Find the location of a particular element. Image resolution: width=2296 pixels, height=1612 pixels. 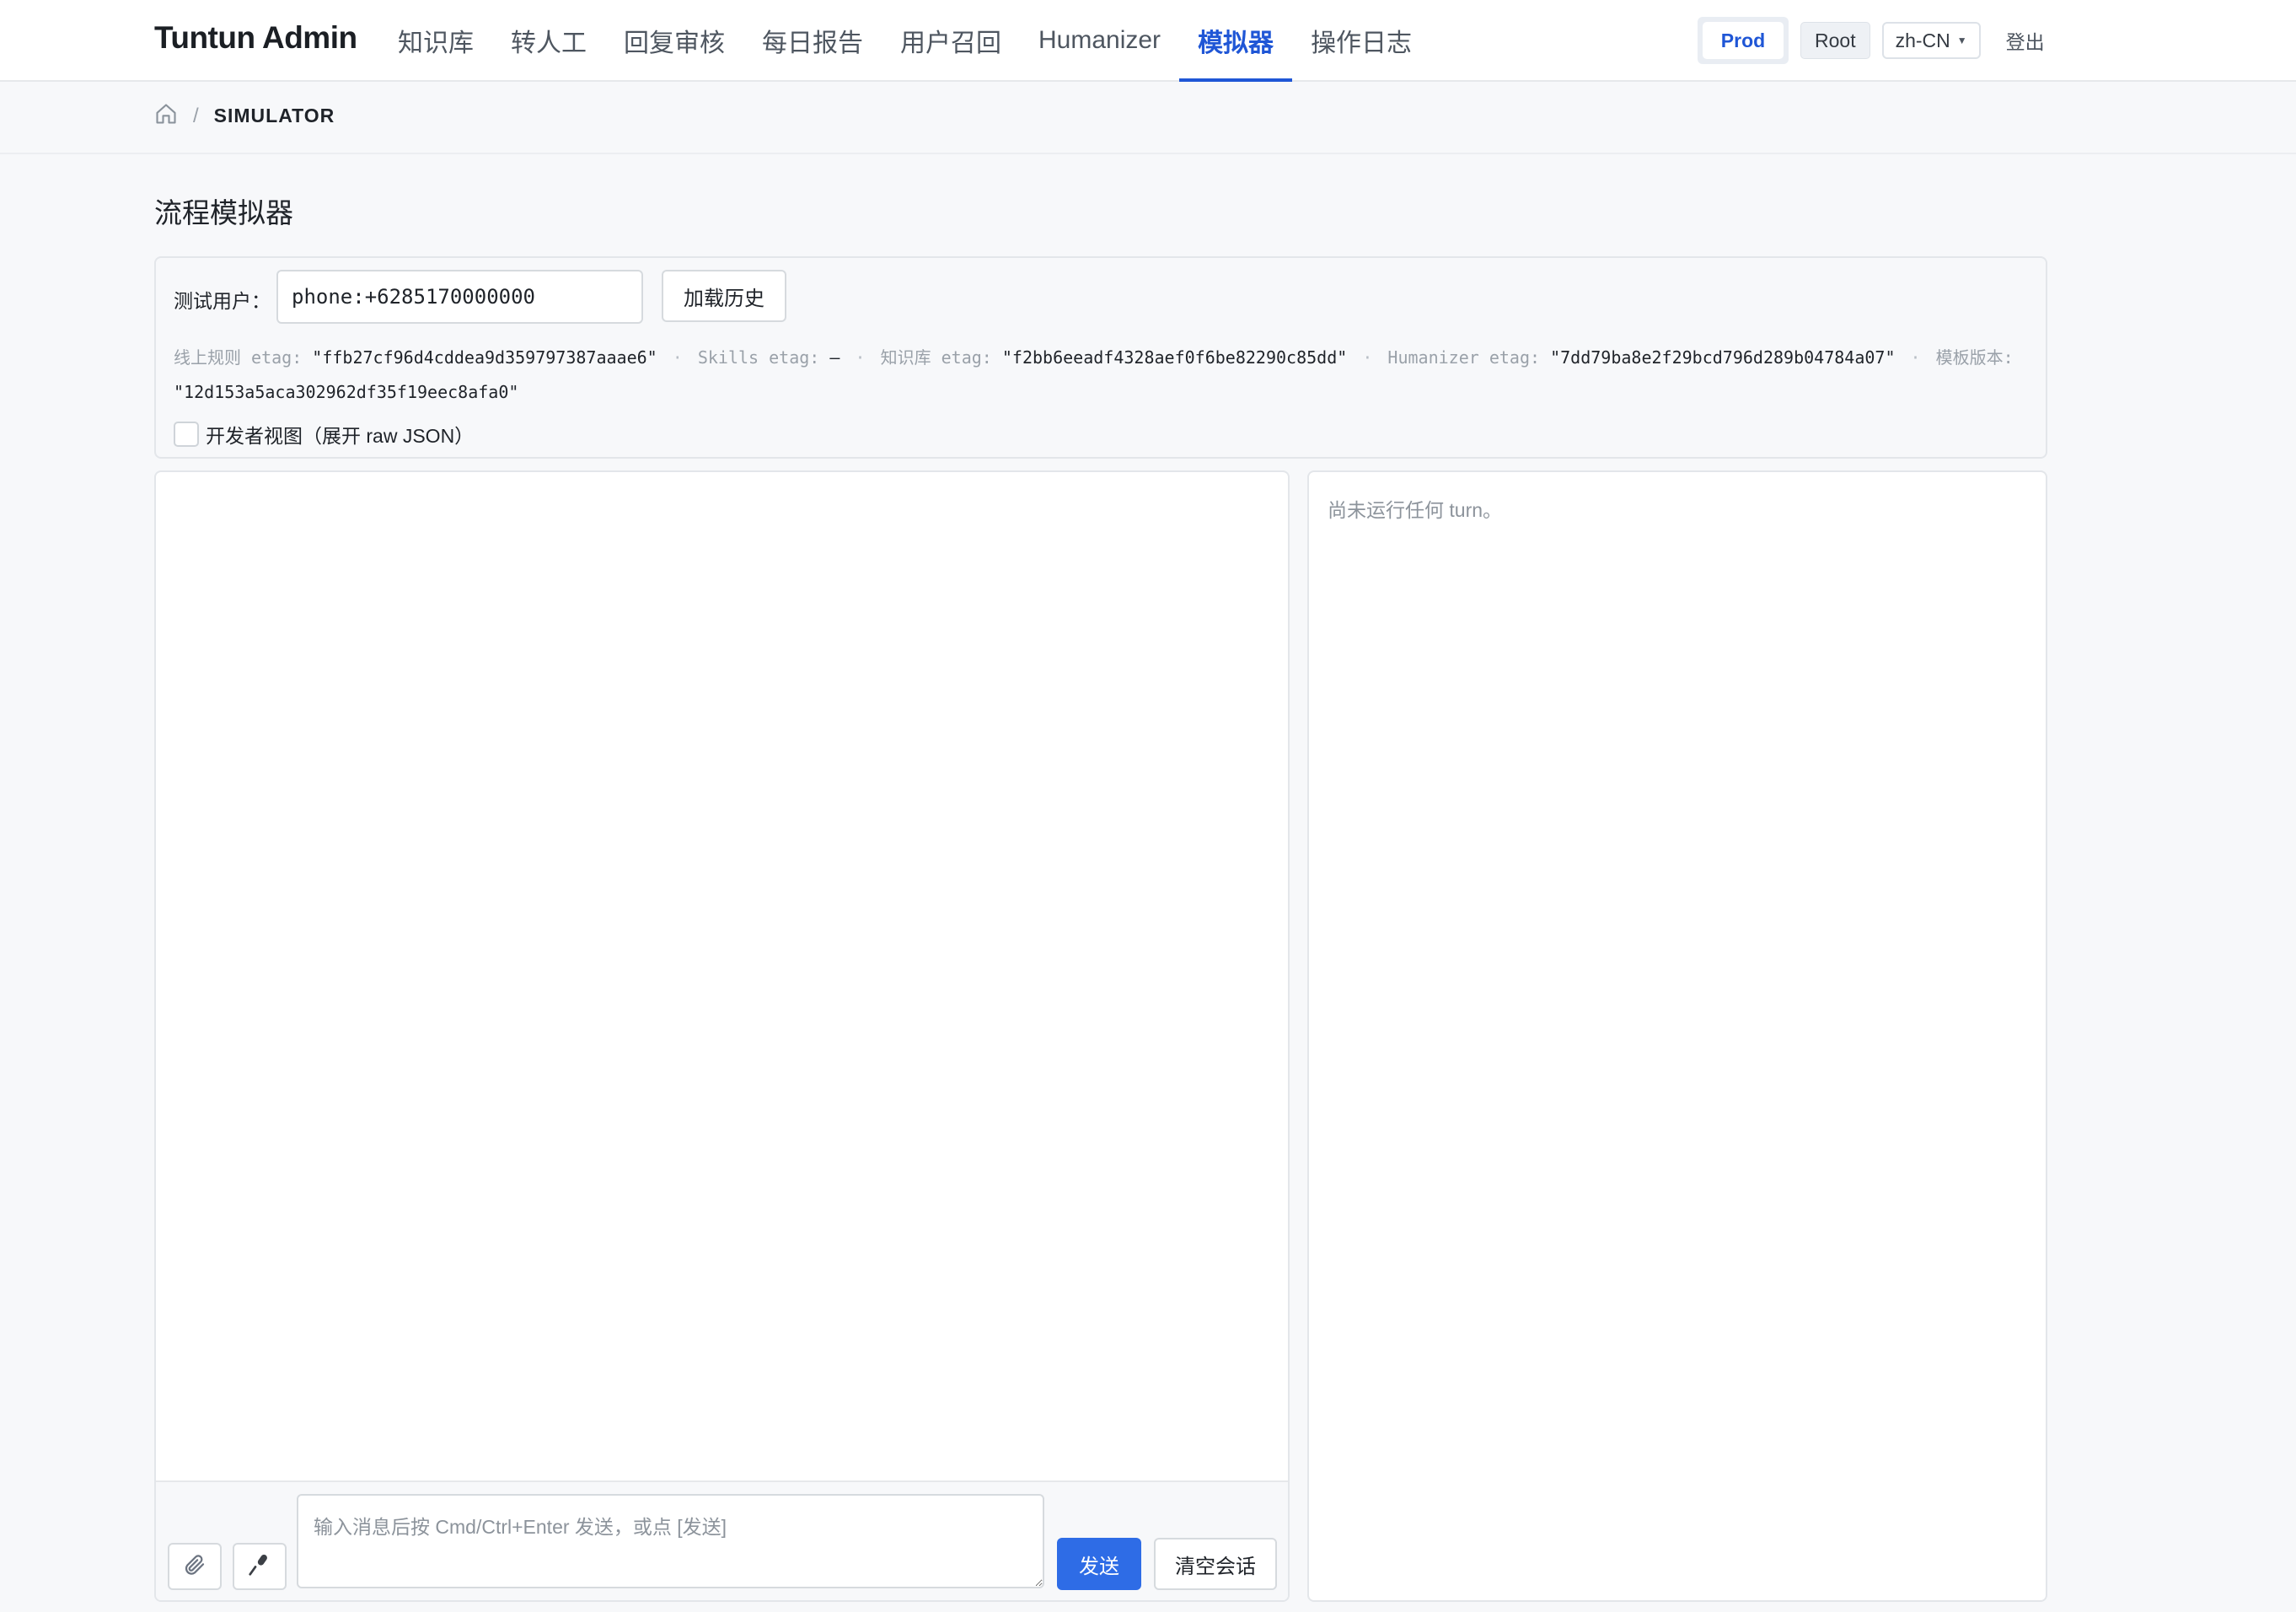

nav-item-audit-log: 操作日志 is located at coordinates (1361, 40).